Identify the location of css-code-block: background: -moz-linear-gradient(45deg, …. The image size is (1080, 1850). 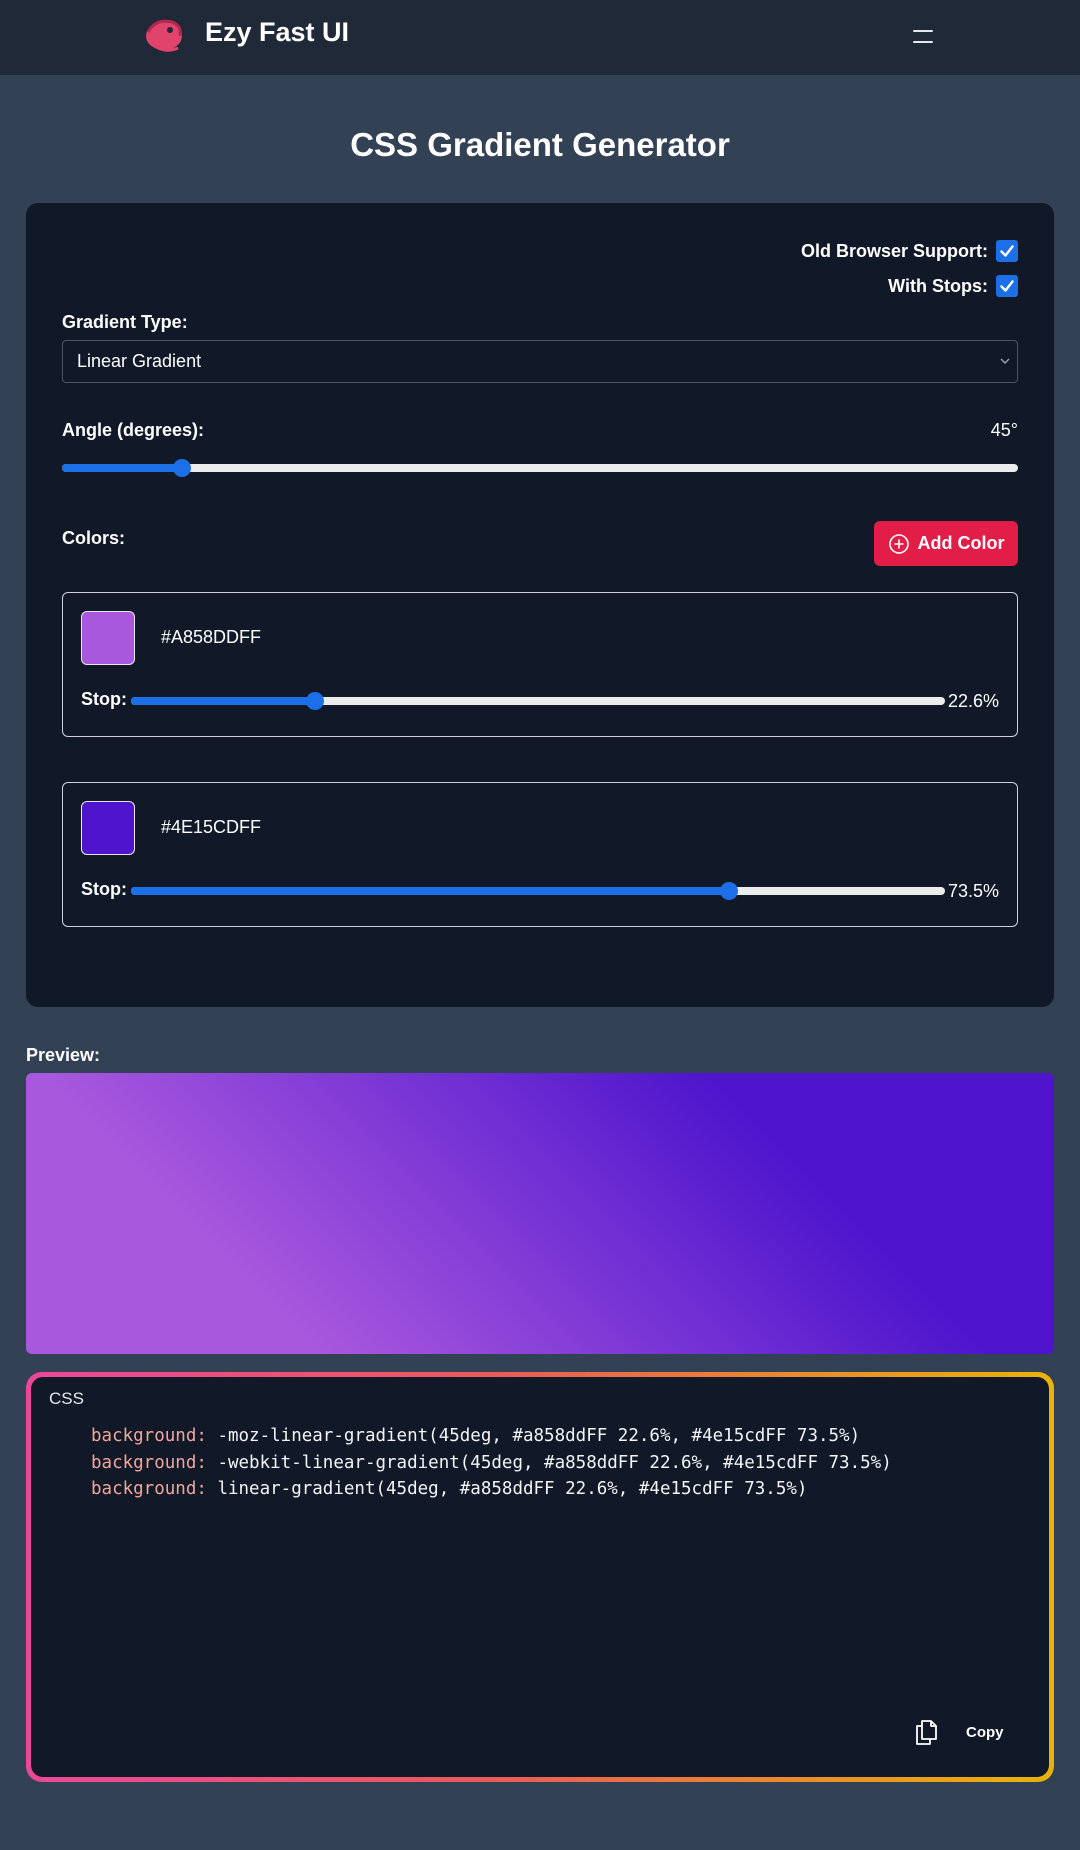
(491, 1463).